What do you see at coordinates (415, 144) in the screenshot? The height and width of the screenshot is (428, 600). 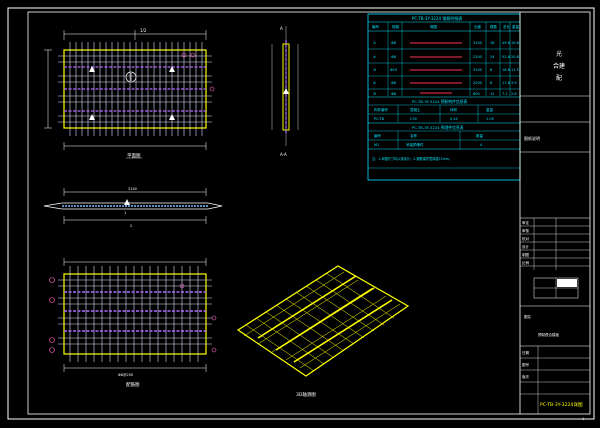 I see `svg-text: 吊装预埋件` at bounding box center [415, 144].